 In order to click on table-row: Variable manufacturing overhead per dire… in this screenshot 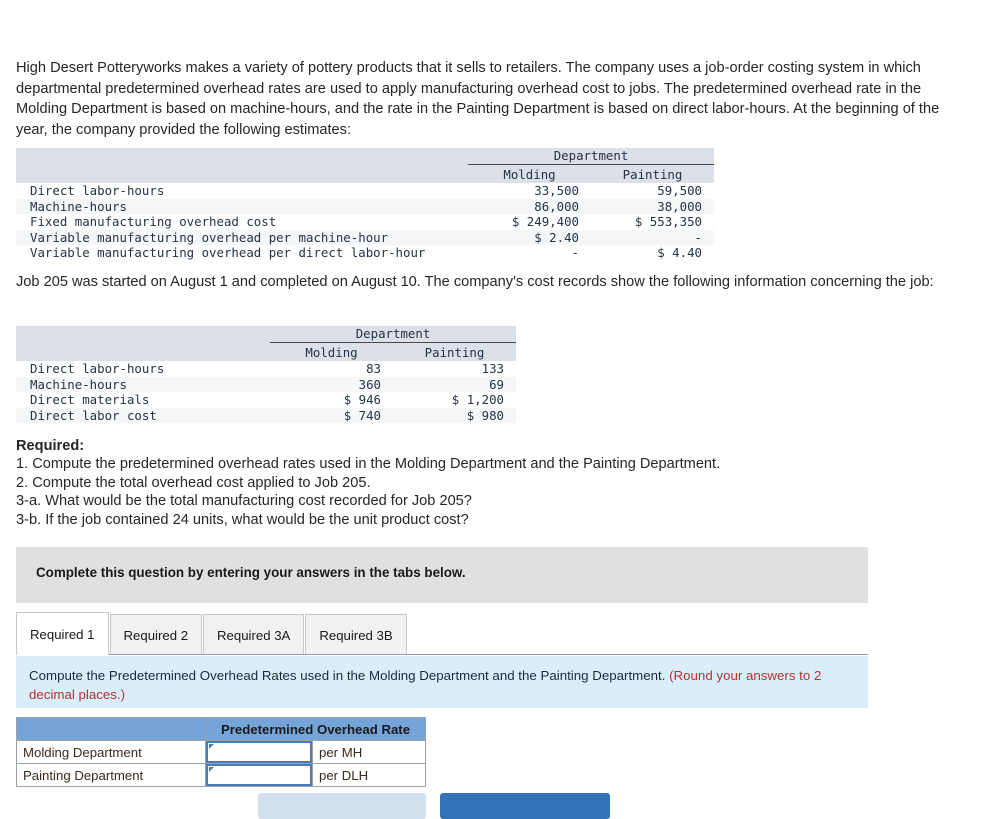, I will do `click(365, 253)`.